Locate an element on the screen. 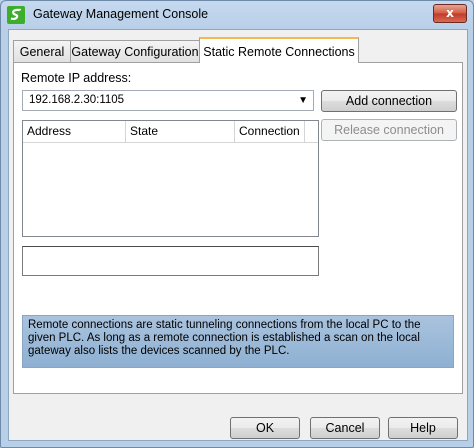 The image size is (474, 448). window-title: Gateway Management Console is located at coordinates (121, 14).